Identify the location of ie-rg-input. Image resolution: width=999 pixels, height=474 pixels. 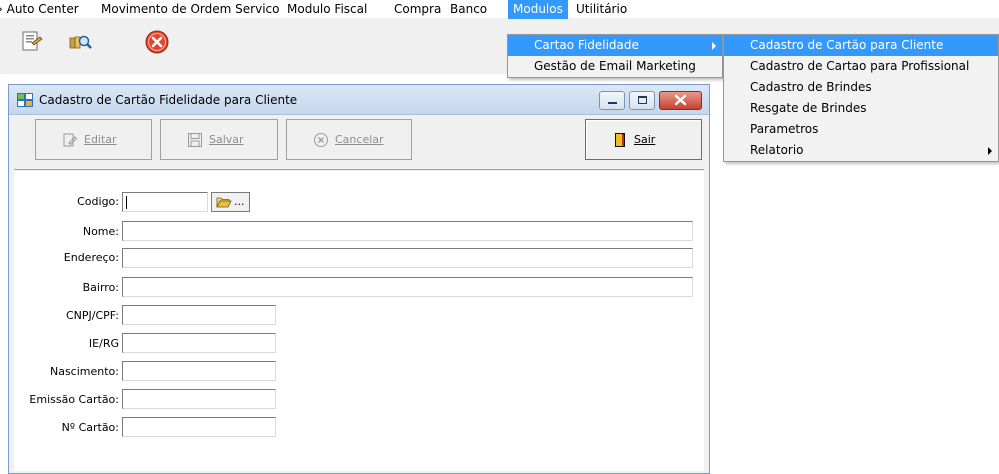
(199, 343).